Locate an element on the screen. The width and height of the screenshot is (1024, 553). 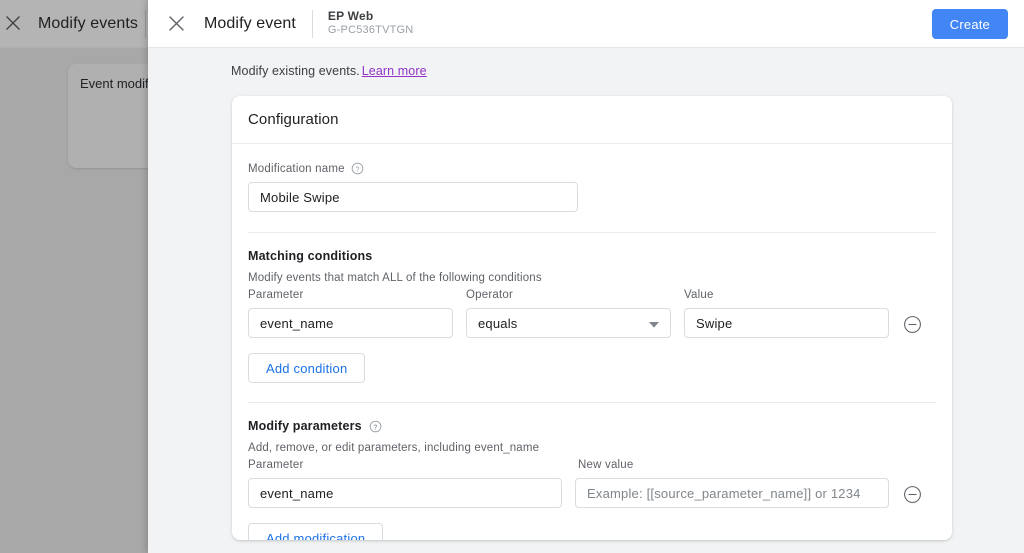
intro-text: Modify existing events. Learn more is located at coordinates (329, 71).